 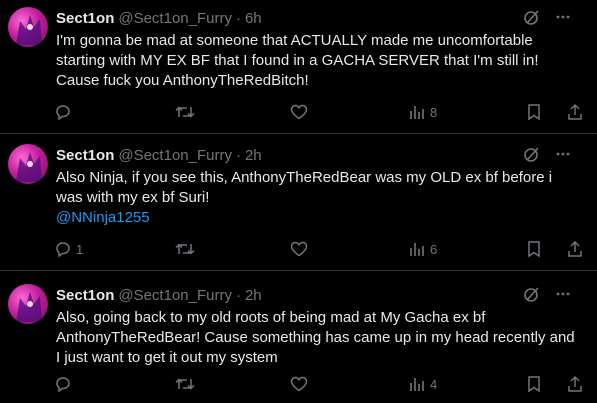 I want to click on views-count: 6, so click(x=434, y=249).